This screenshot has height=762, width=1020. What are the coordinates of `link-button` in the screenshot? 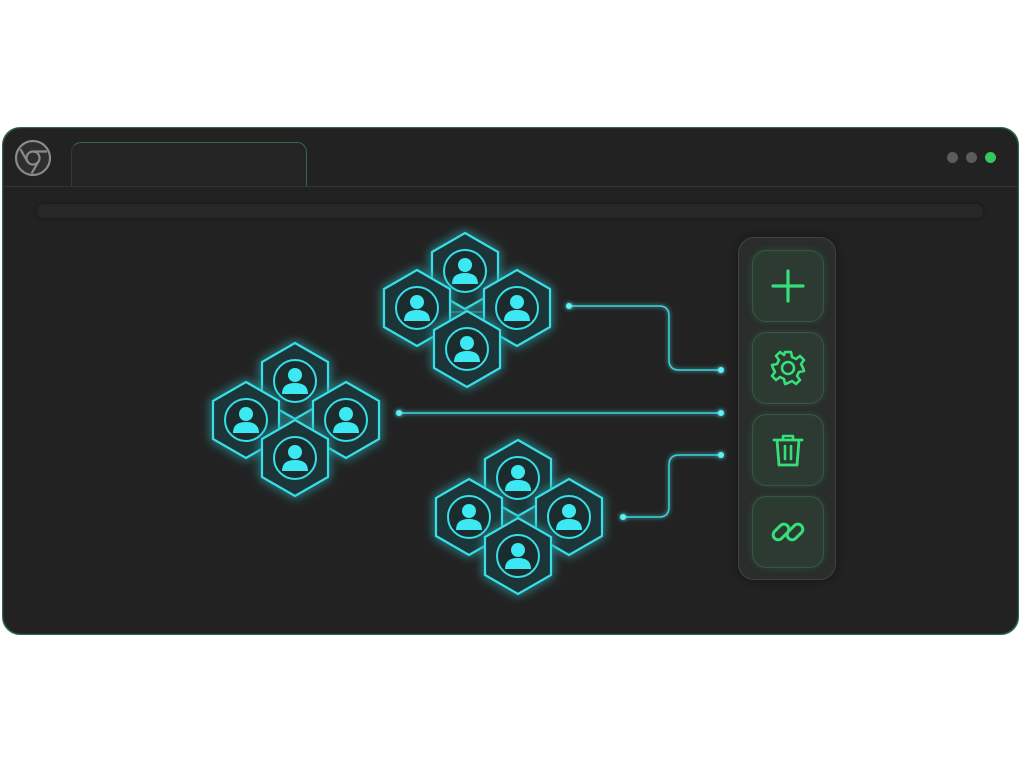 It's located at (788, 532).